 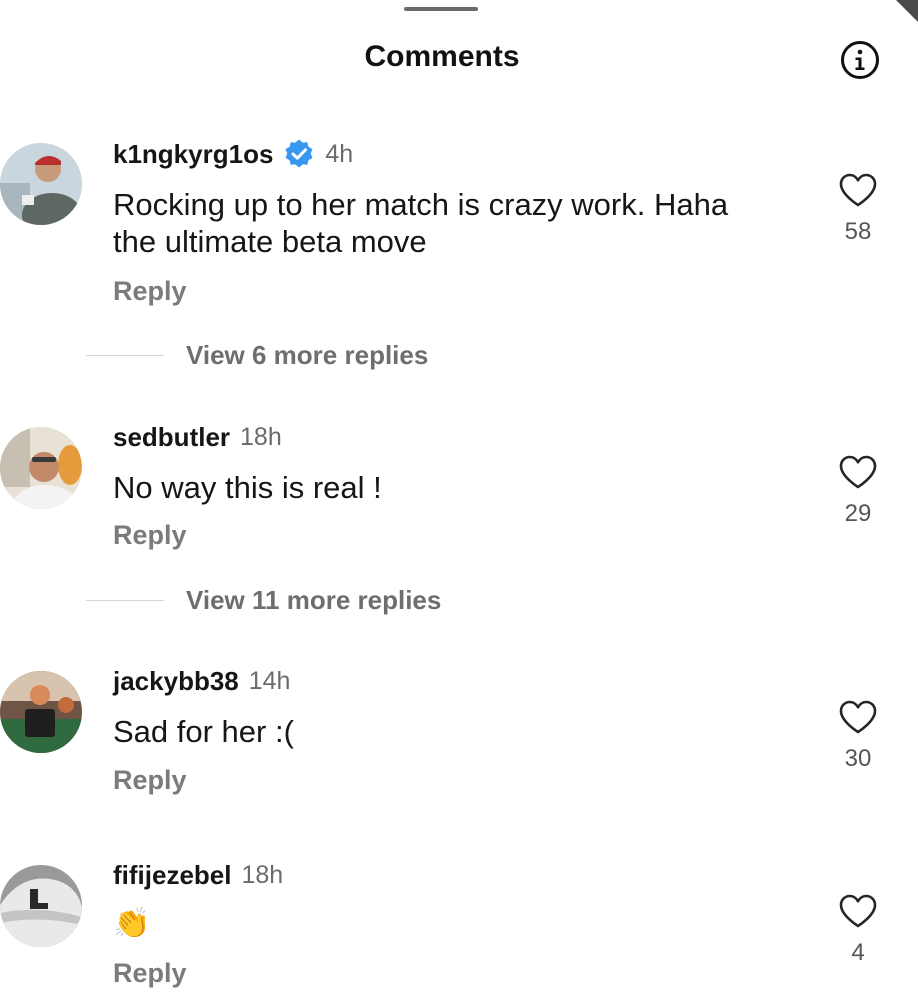 What do you see at coordinates (203, 731) in the screenshot?
I see `comment-text-line: Sad for her :(` at bounding box center [203, 731].